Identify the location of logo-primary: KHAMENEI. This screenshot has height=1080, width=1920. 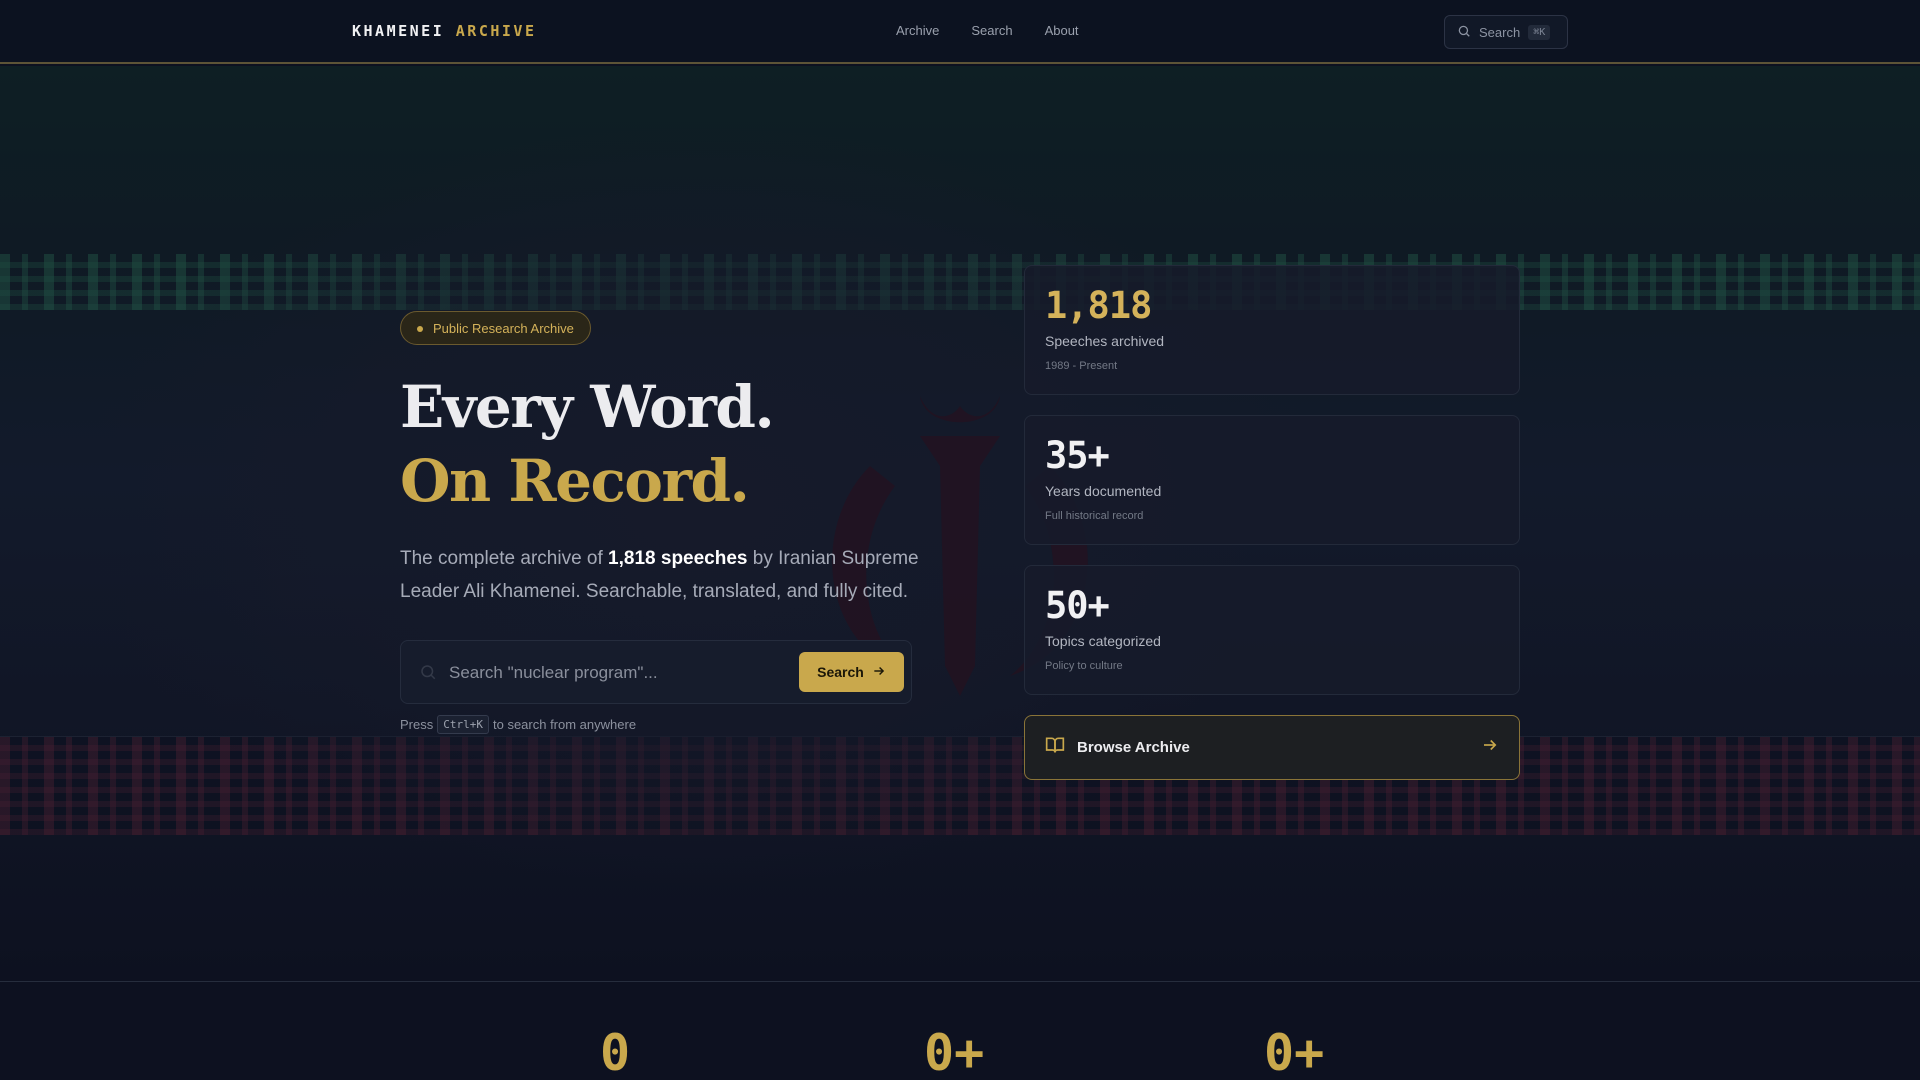
(398, 31).